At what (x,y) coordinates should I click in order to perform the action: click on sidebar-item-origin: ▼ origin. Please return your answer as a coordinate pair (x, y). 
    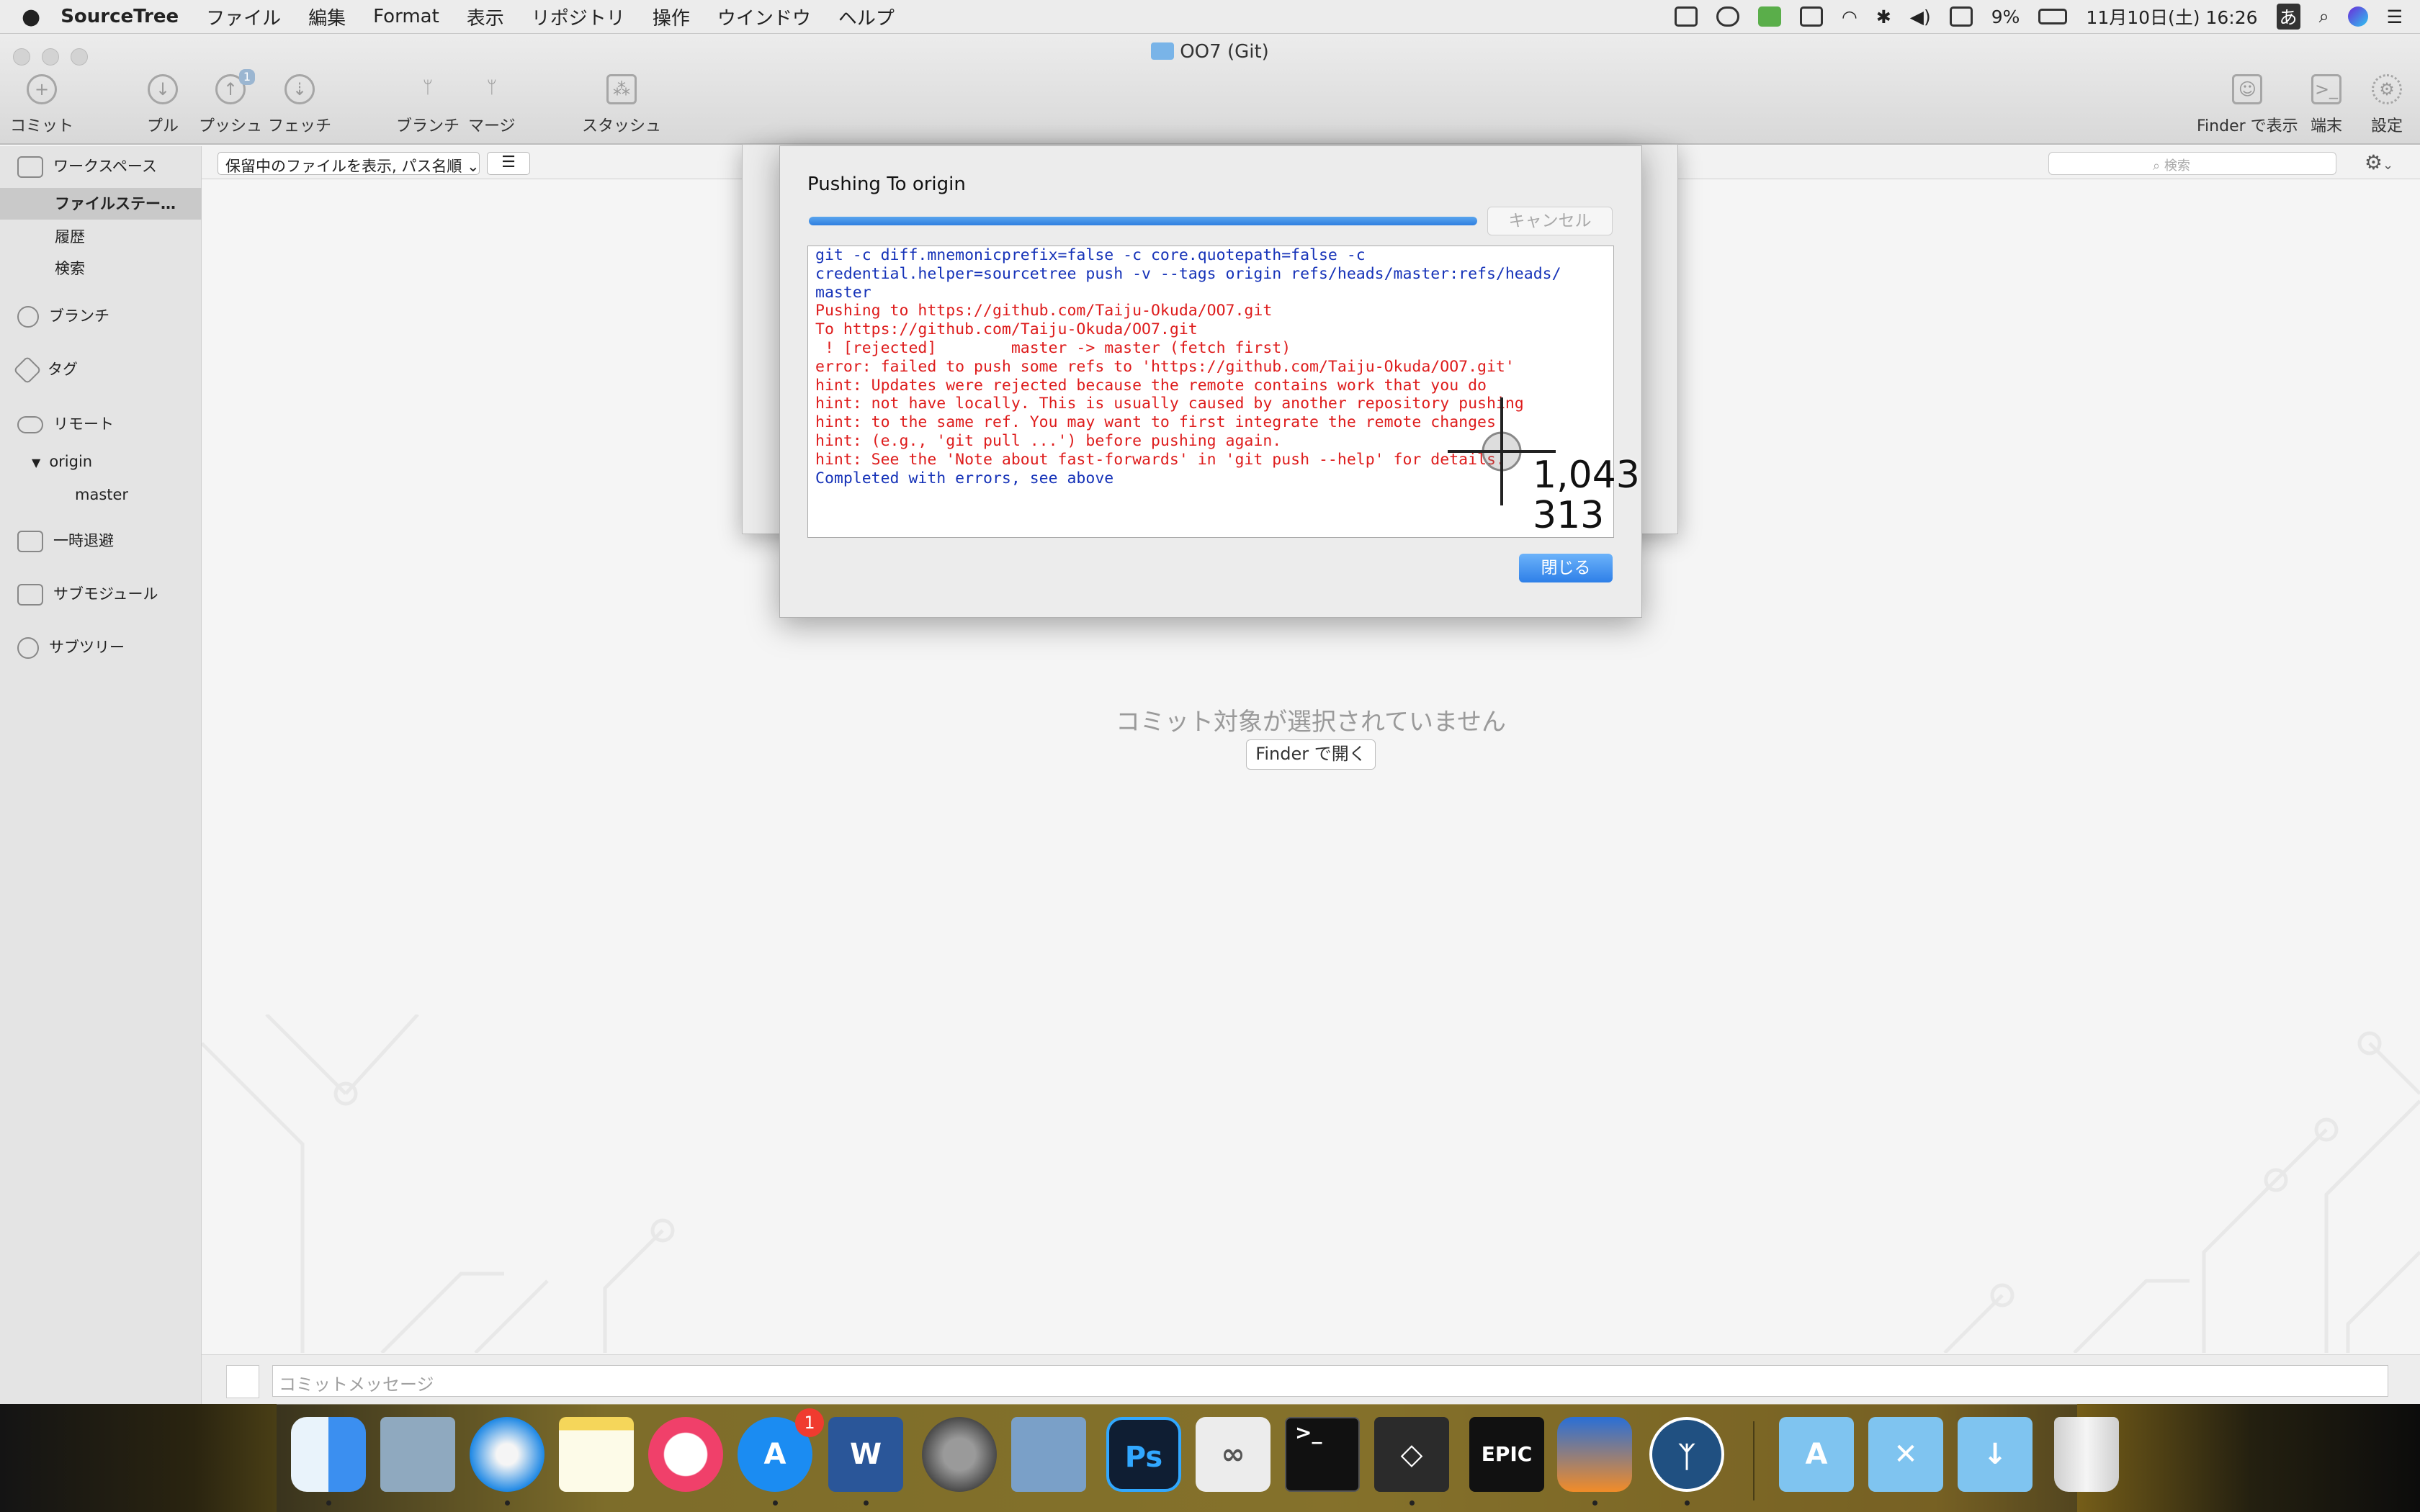
    Looking at the image, I should click on (101, 461).